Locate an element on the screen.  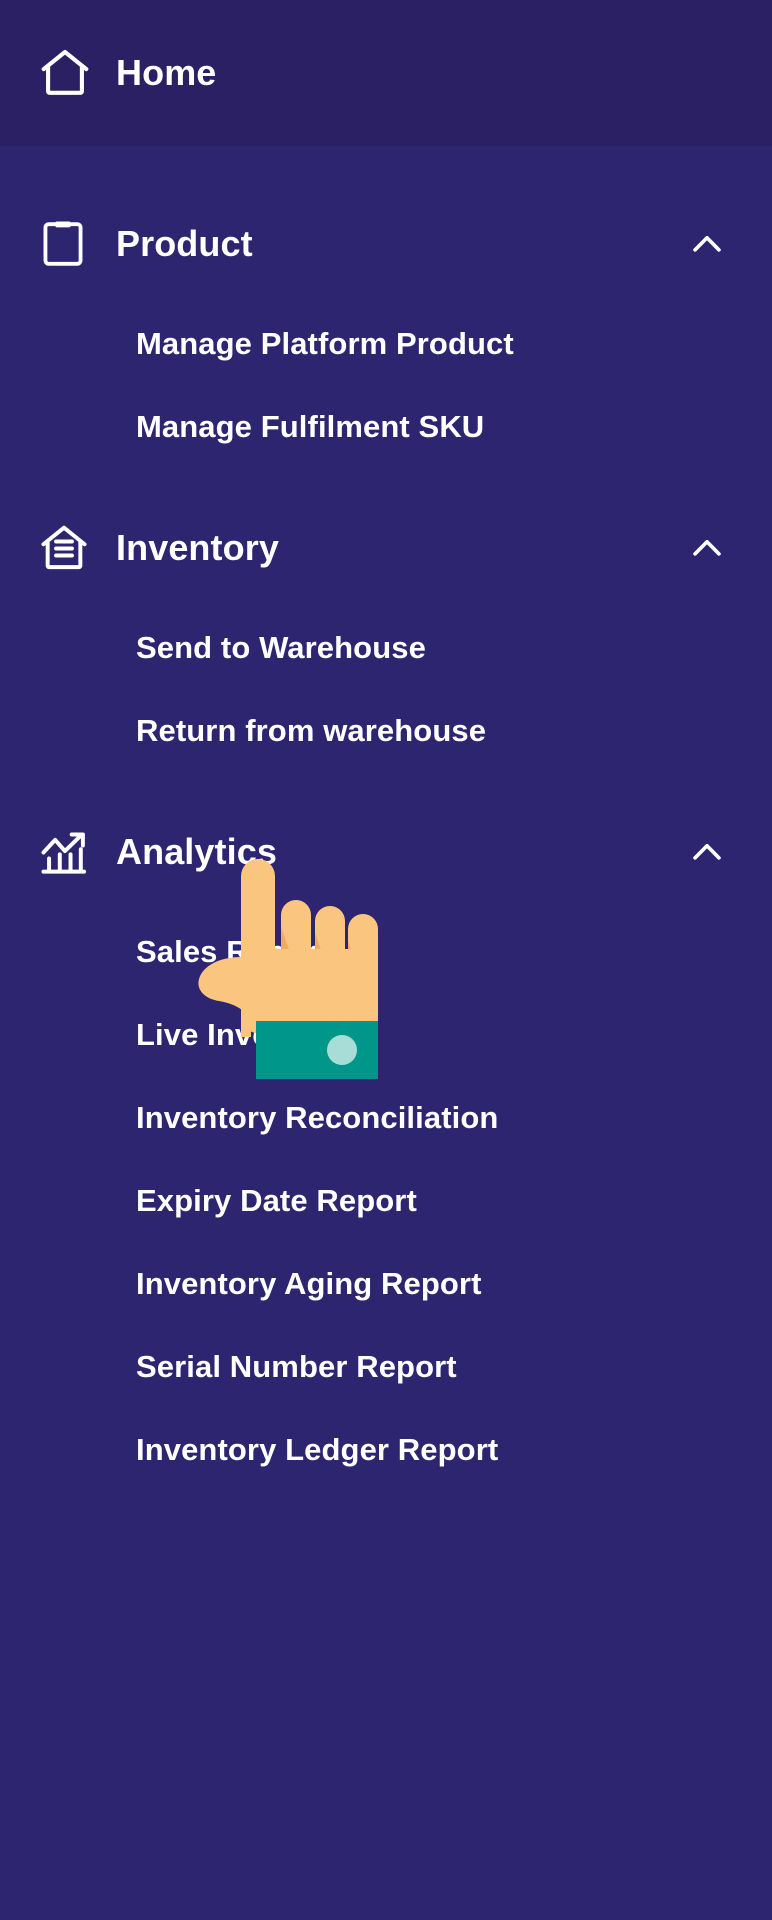
nav-sublist-inventory: Send to Warehouse Return from warehouse is located at coordinates (386, 689).